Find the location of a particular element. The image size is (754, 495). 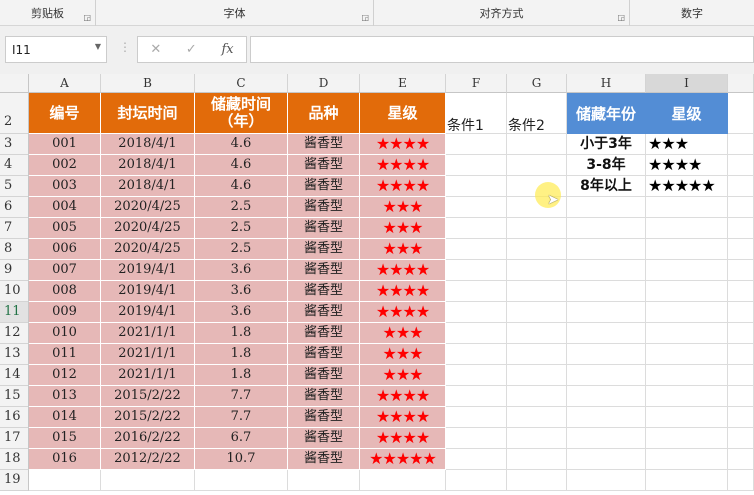

cell-id: 009 is located at coordinates (65, 312).